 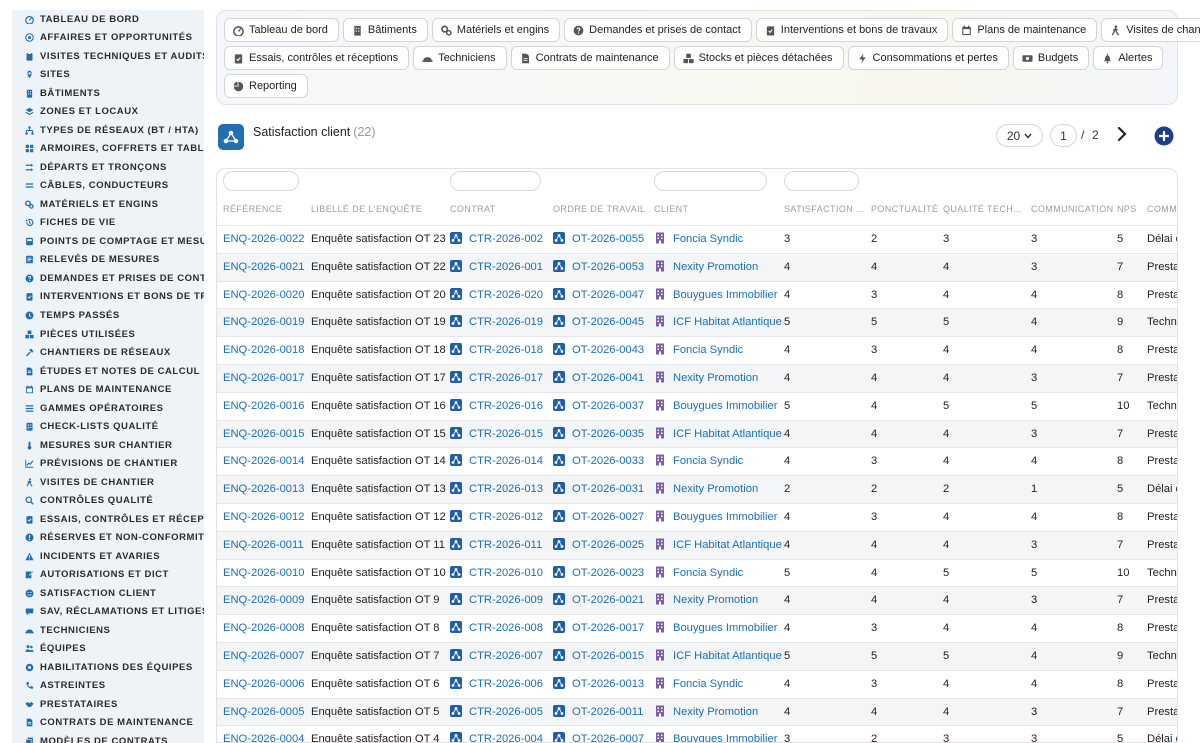 What do you see at coordinates (108, 482) in the screenshot?
I see `sidebar-item: VISITES DE CHANTIER` at bounding box center [108, 482].